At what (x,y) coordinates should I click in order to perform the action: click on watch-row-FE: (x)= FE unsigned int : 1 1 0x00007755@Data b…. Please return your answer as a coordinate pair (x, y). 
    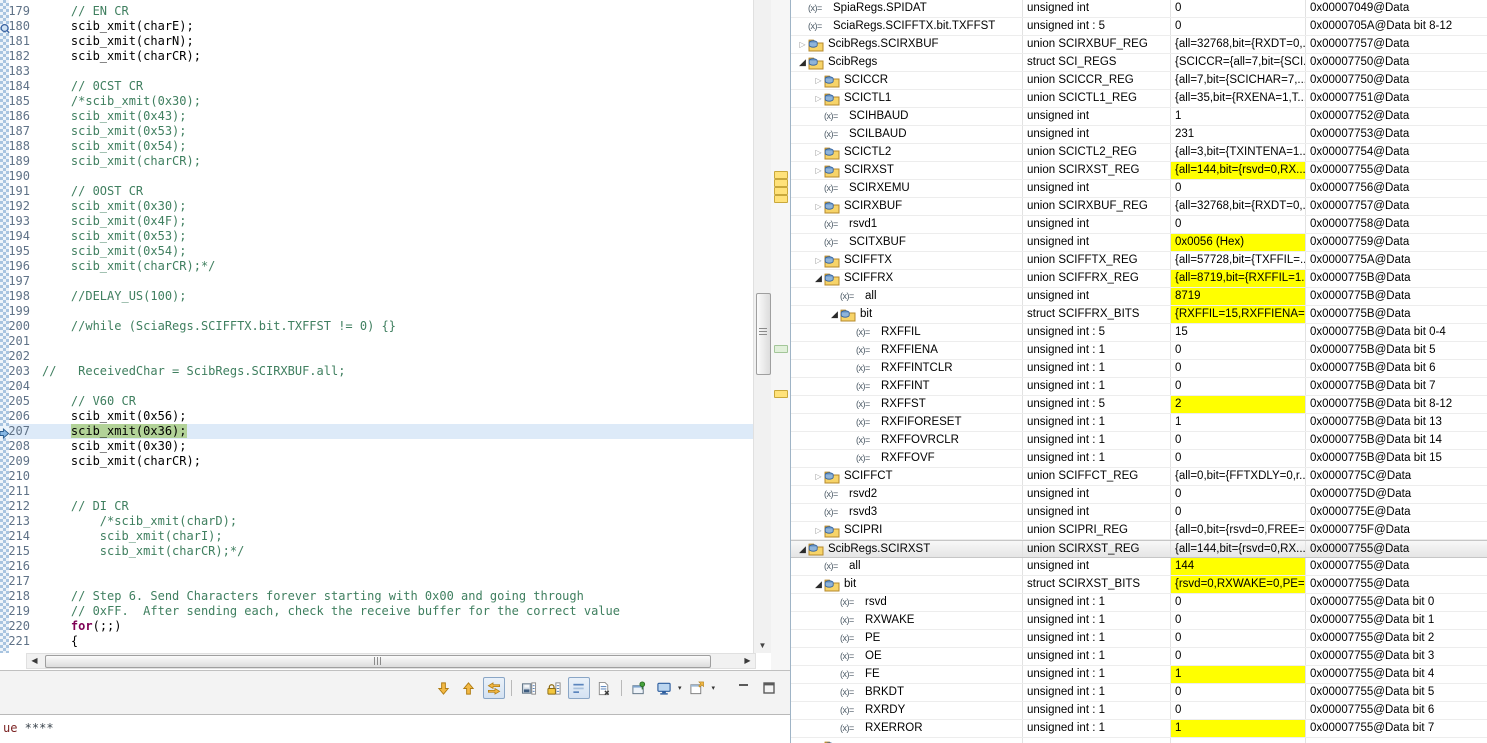
    Looking at the image, I should click on (1139, 675).